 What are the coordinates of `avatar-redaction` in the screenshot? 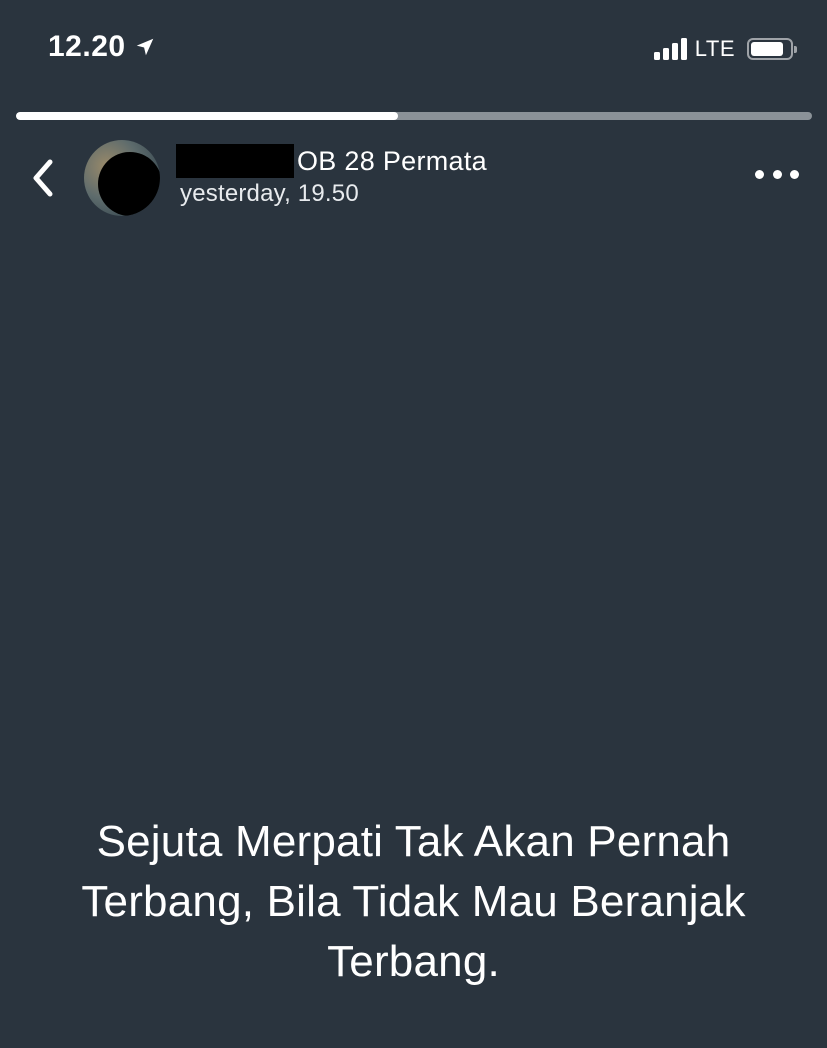 It's located at (129, 184).